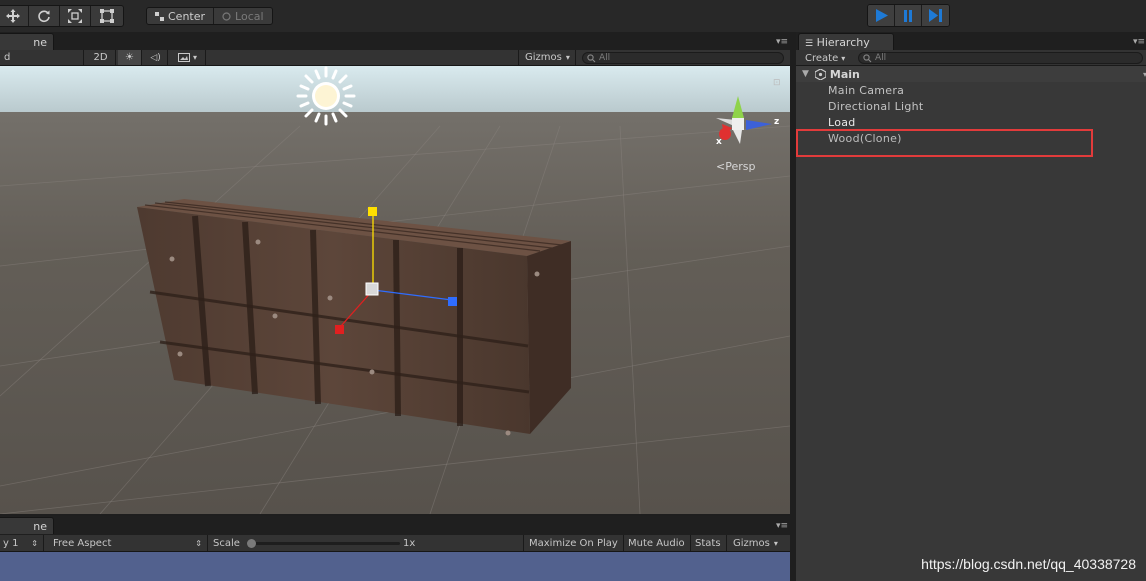 The image size is (1146, 581). What do you see at coordinates (395, 58) in the screenshot?
I see `scene-controls: d 2D ☀ ◁) ▾ Gizmos ▾ All` at bounding box center [395, 58].